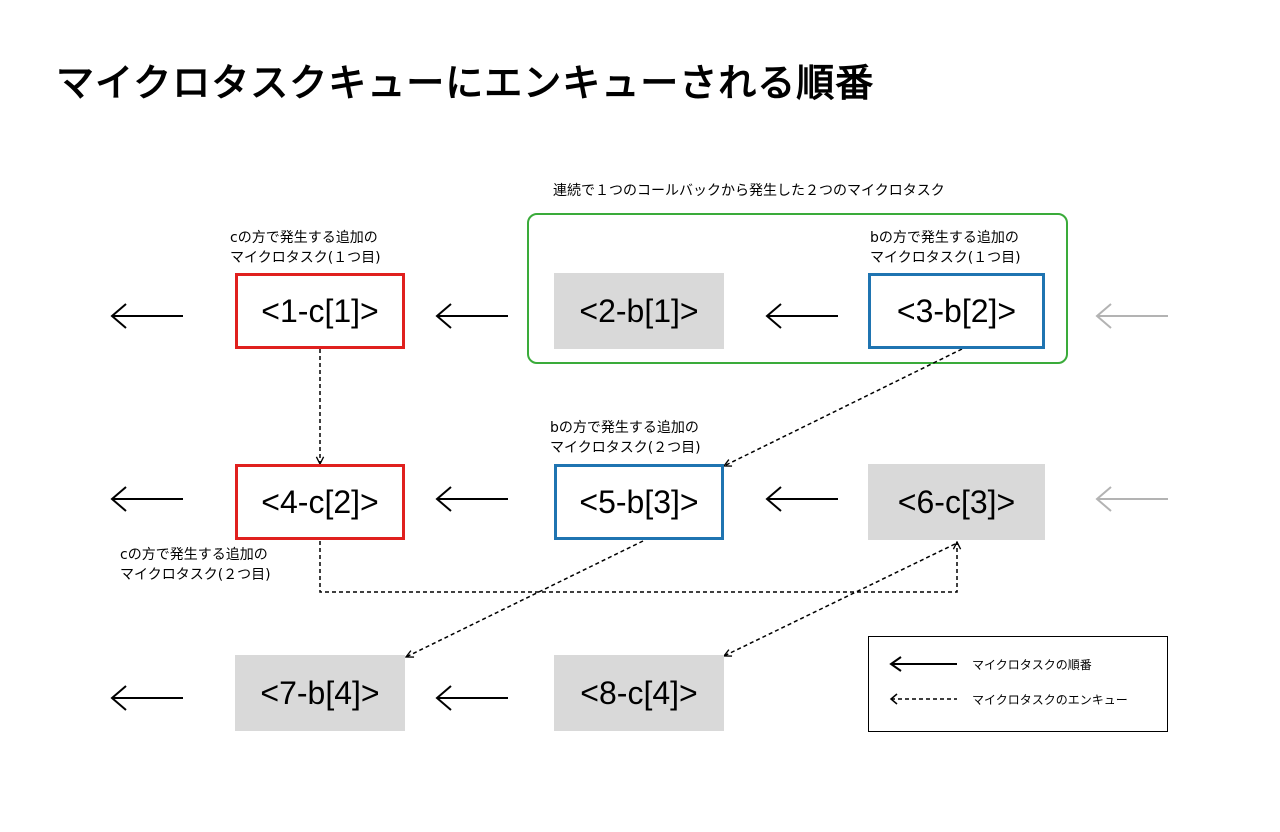 The height and width of the screenshot is (832, 1280). I want to click on order-arrow-row1-c, so click(801, 316).